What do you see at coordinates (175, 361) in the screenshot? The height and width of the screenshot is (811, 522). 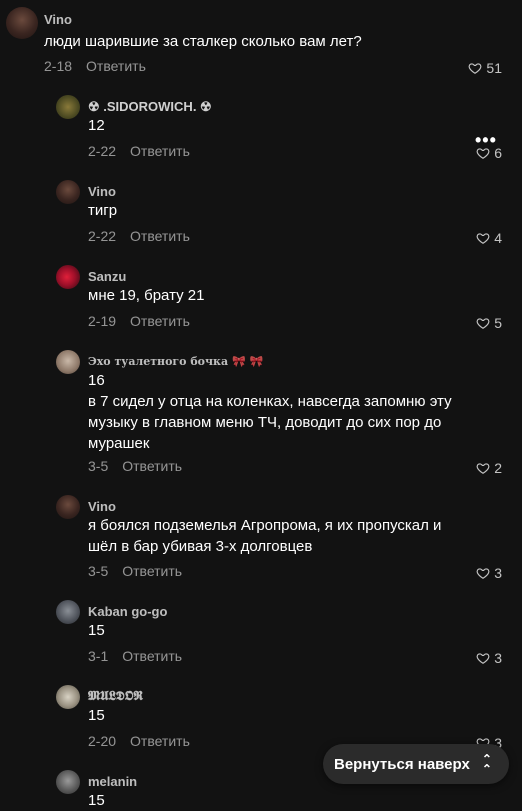 I see `comment-author: Эхо туалетного бочка 🎀 🎀` at bounding box center [175, 361].